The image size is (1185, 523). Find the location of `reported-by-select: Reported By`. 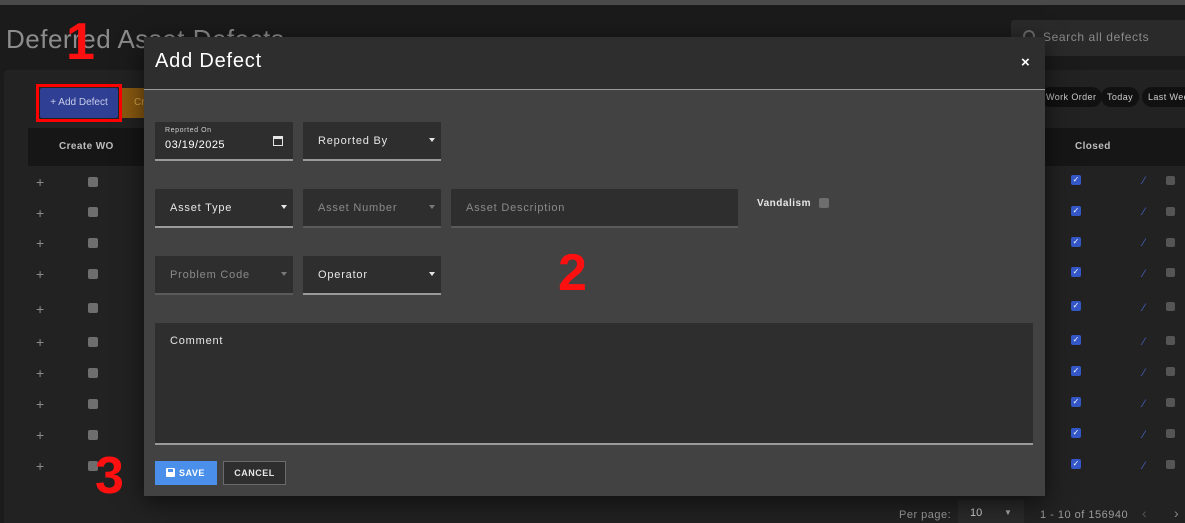

reported-by-select: Reported By is located at coordinates (372, 141).